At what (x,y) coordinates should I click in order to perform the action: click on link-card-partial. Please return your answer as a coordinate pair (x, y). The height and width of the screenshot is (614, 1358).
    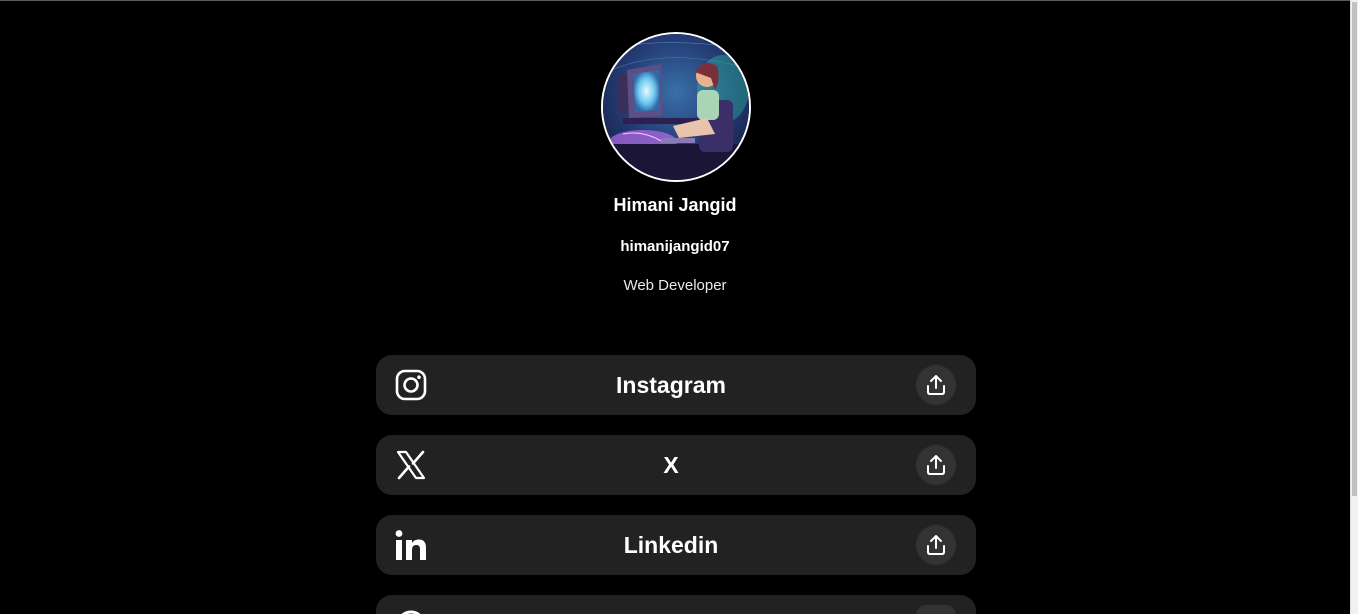
    Looking at the image, I should click on (676, 604).